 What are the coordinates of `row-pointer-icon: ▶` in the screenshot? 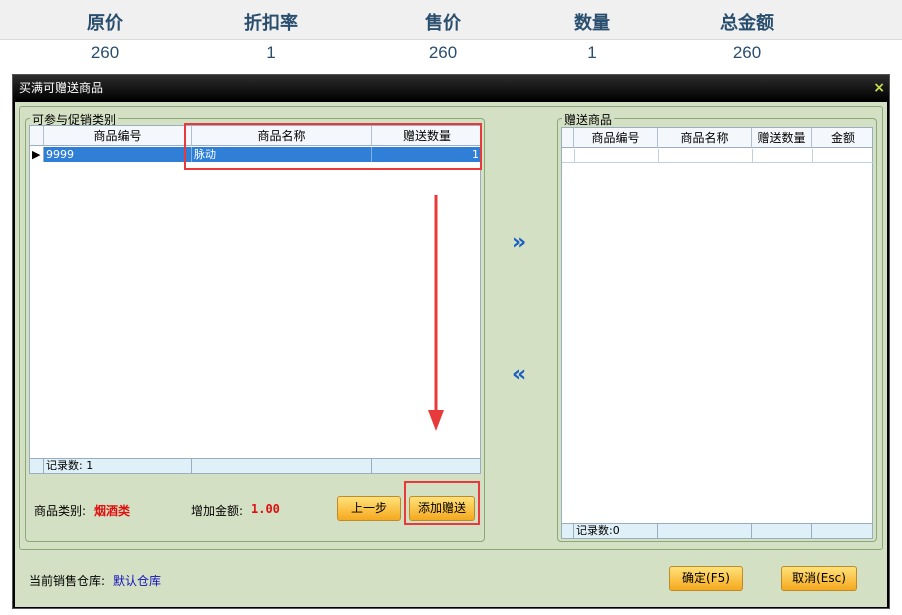 It's located at (37, 154).